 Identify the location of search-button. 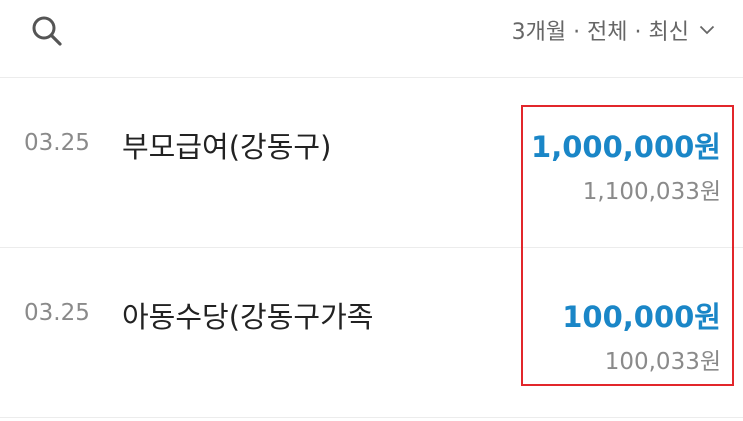
(47, 31).